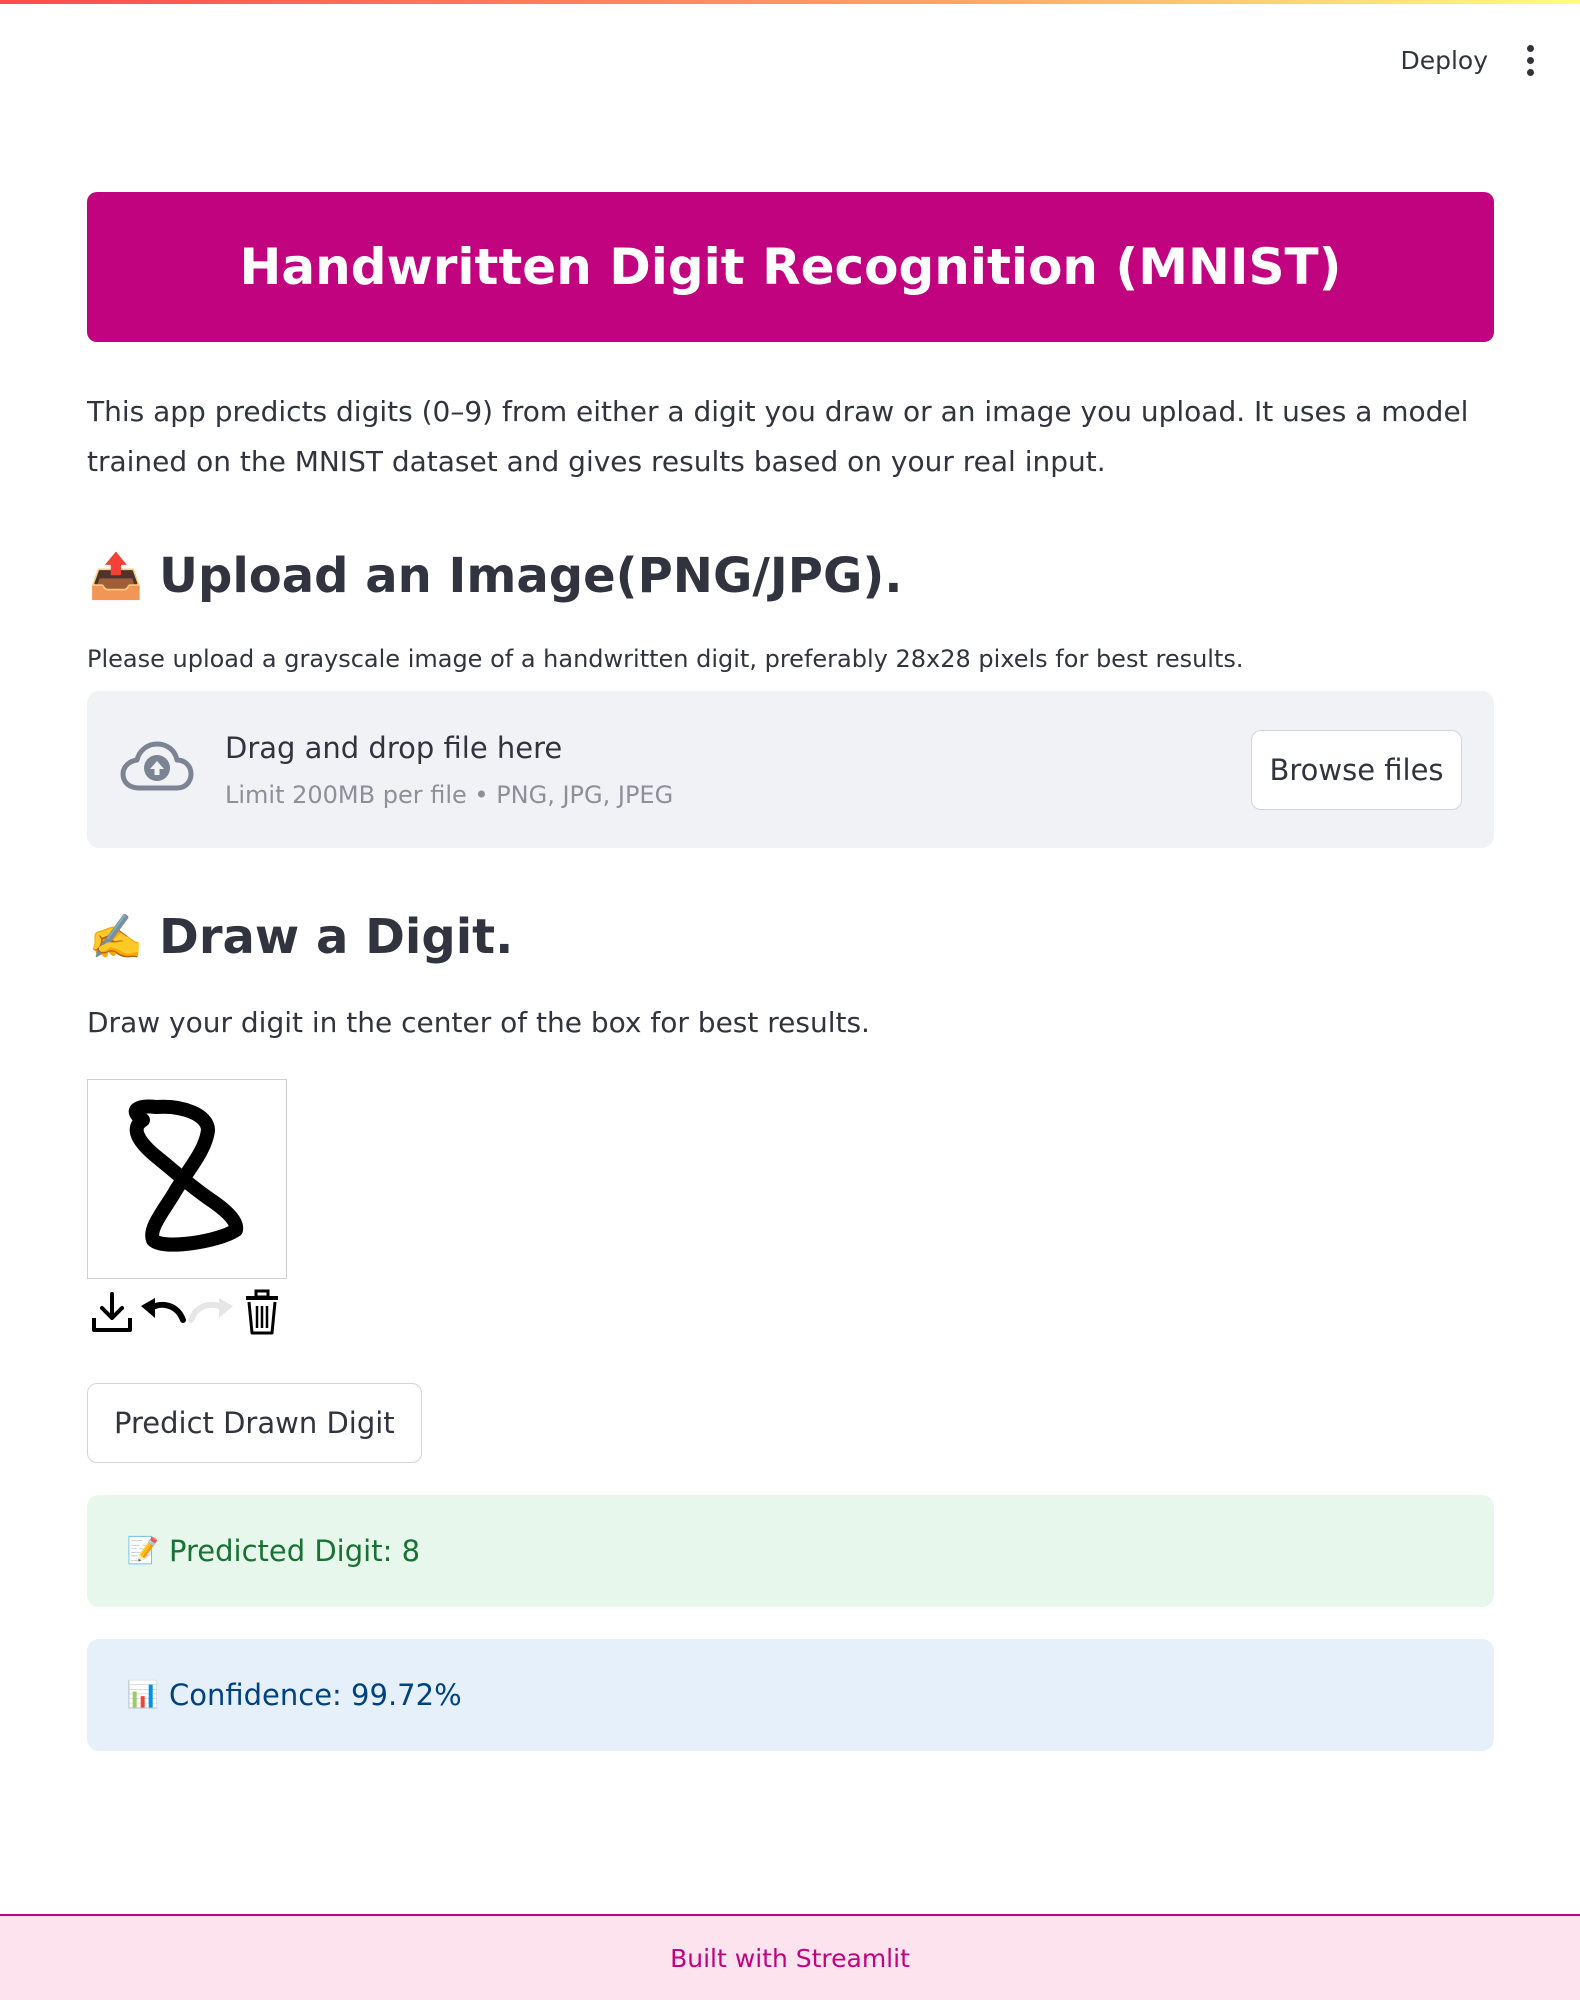 The height and width of the screenshot is (2000, 1580). I want to click on memo-icon: 📝, so click(143, 1551).